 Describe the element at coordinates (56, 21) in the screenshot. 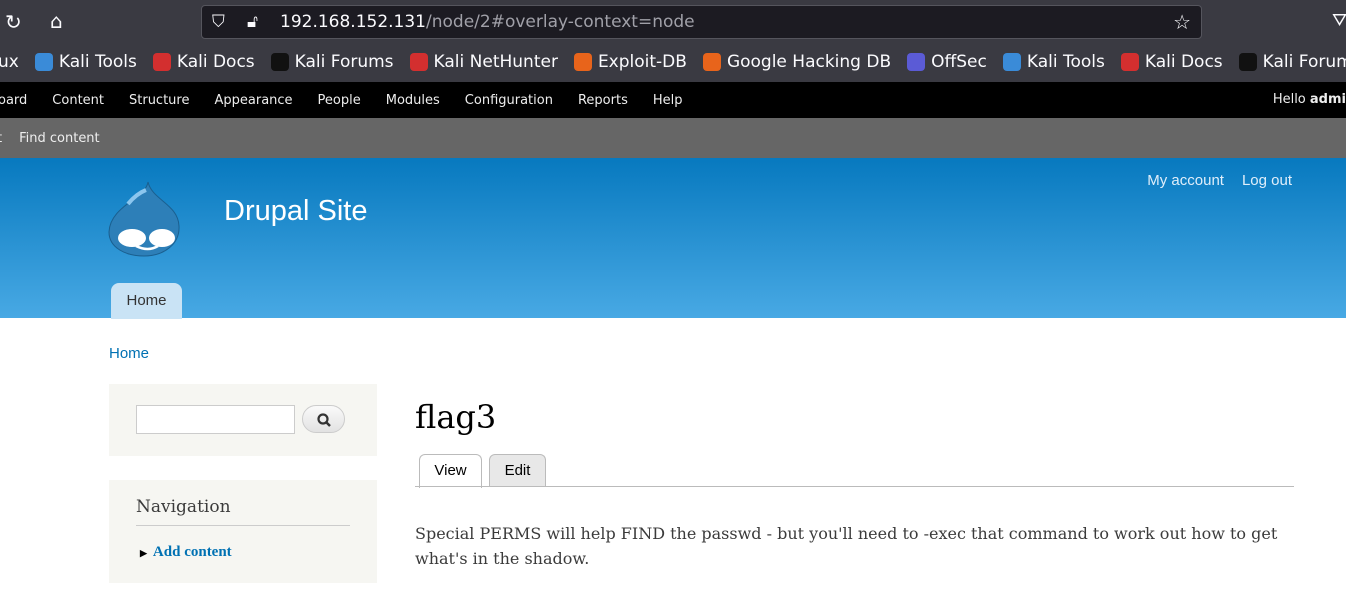

I see `home-icon: ⌂` at that location.